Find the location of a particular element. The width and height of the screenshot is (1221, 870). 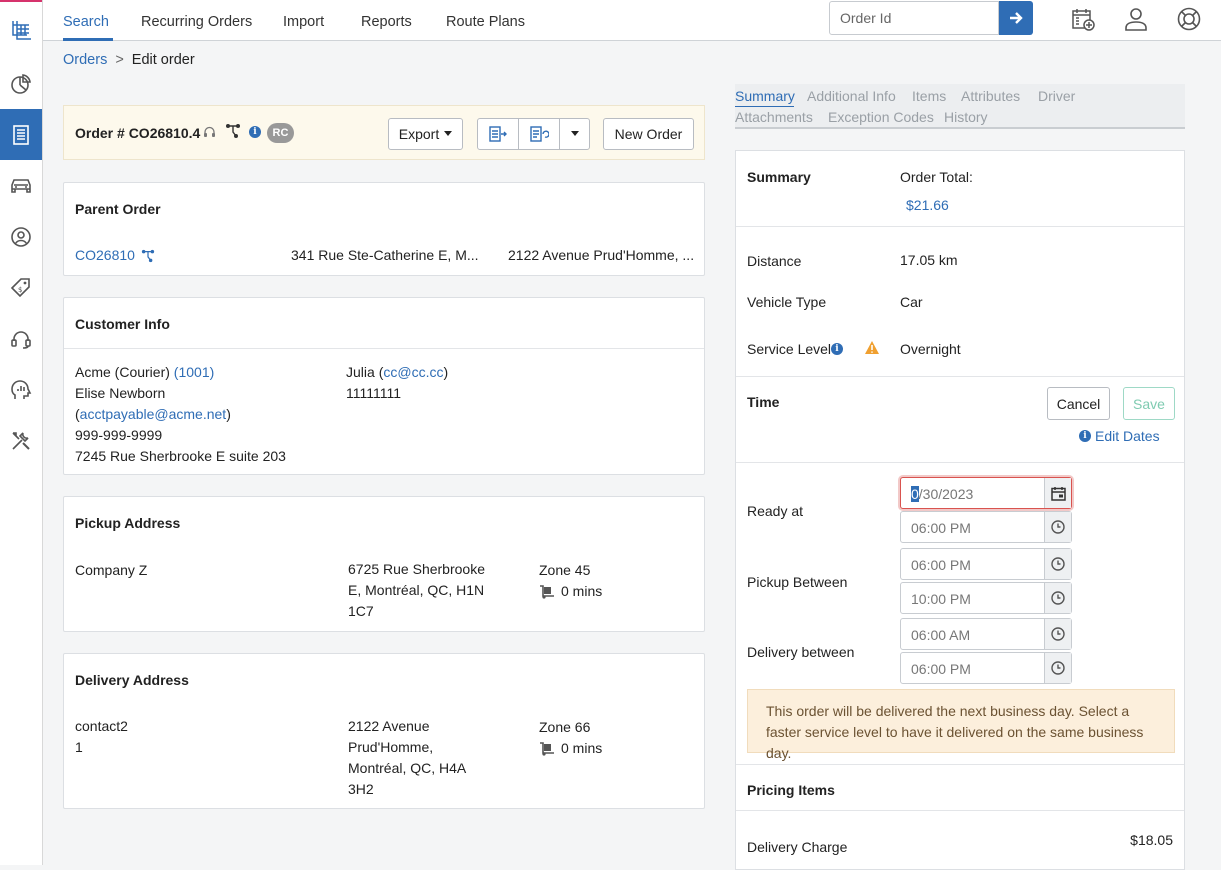

document-refresh-icon is located at coordinates (539, 134).